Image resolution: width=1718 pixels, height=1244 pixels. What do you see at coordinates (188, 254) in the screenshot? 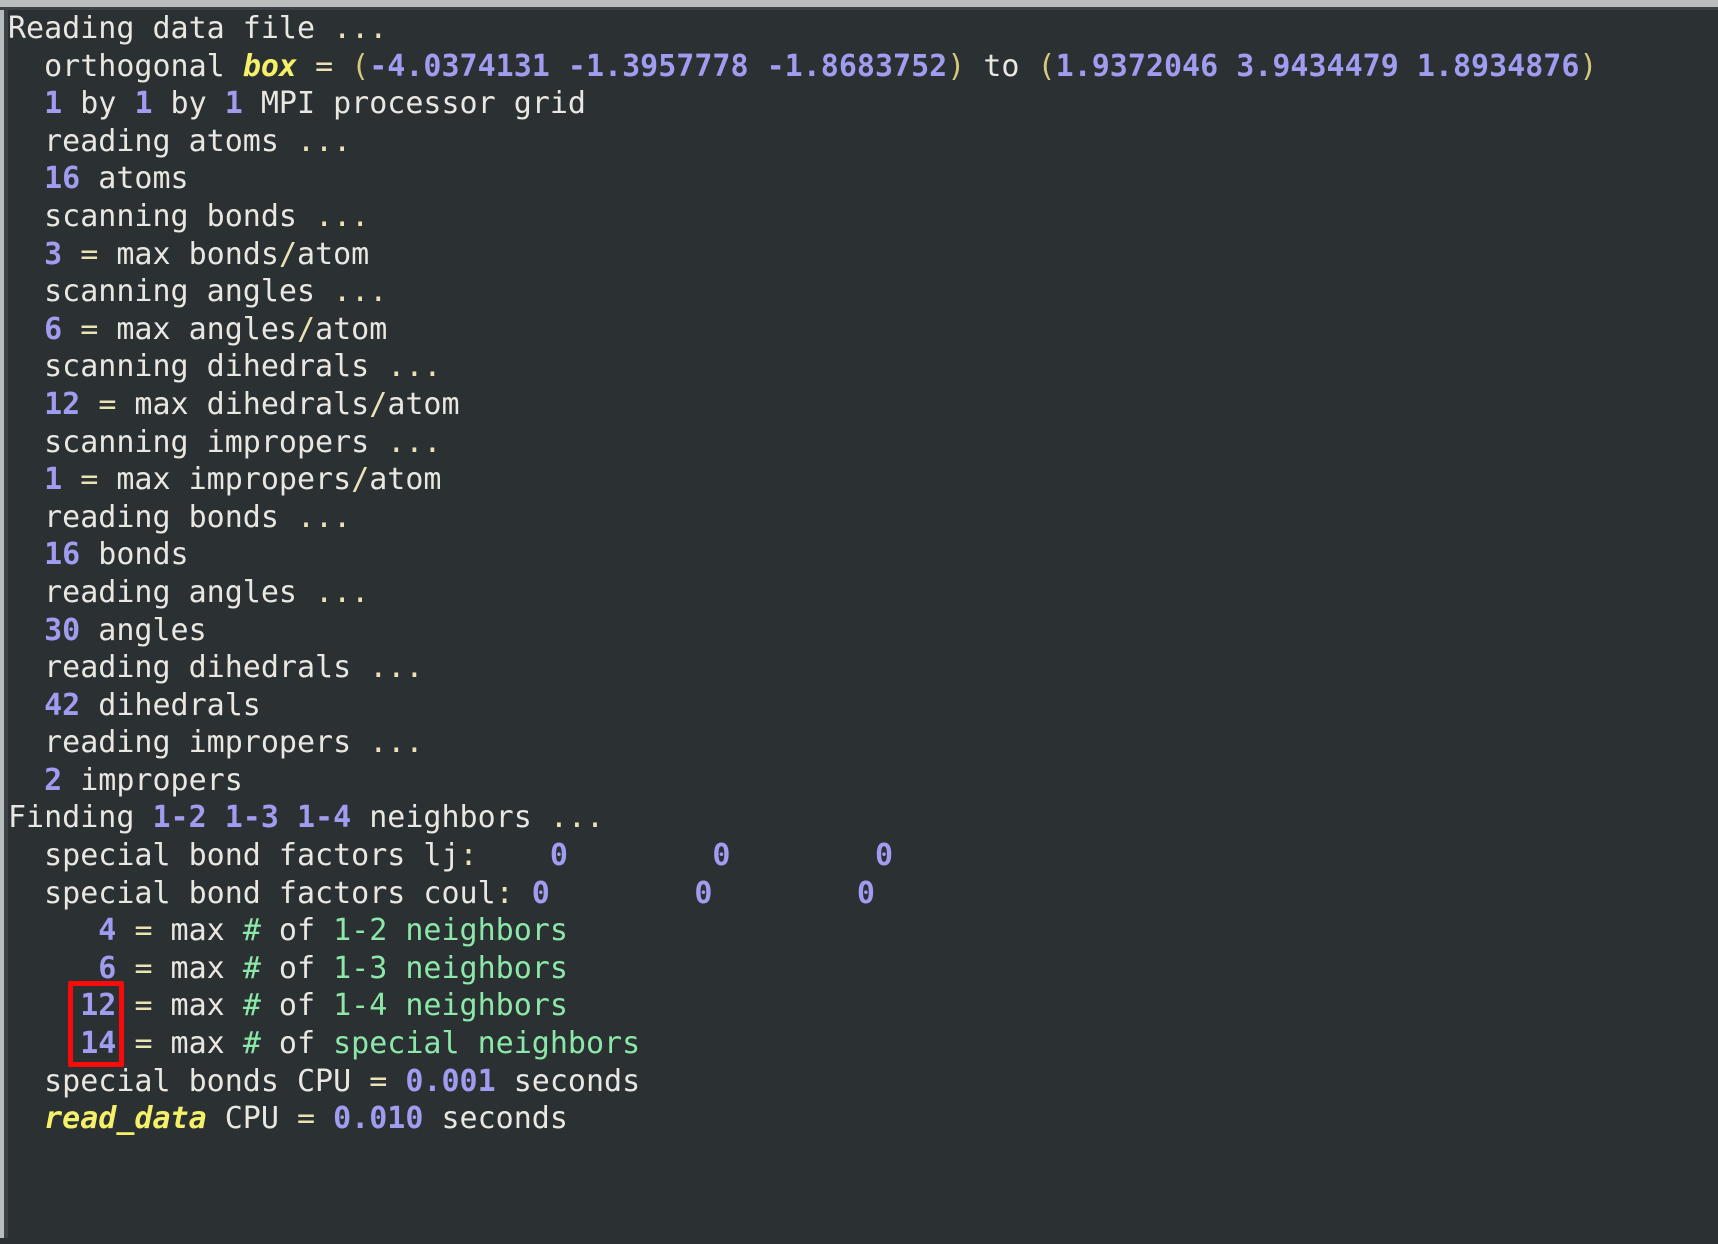
I see `token-plain: max bonds` at bounding box center [188, 254].